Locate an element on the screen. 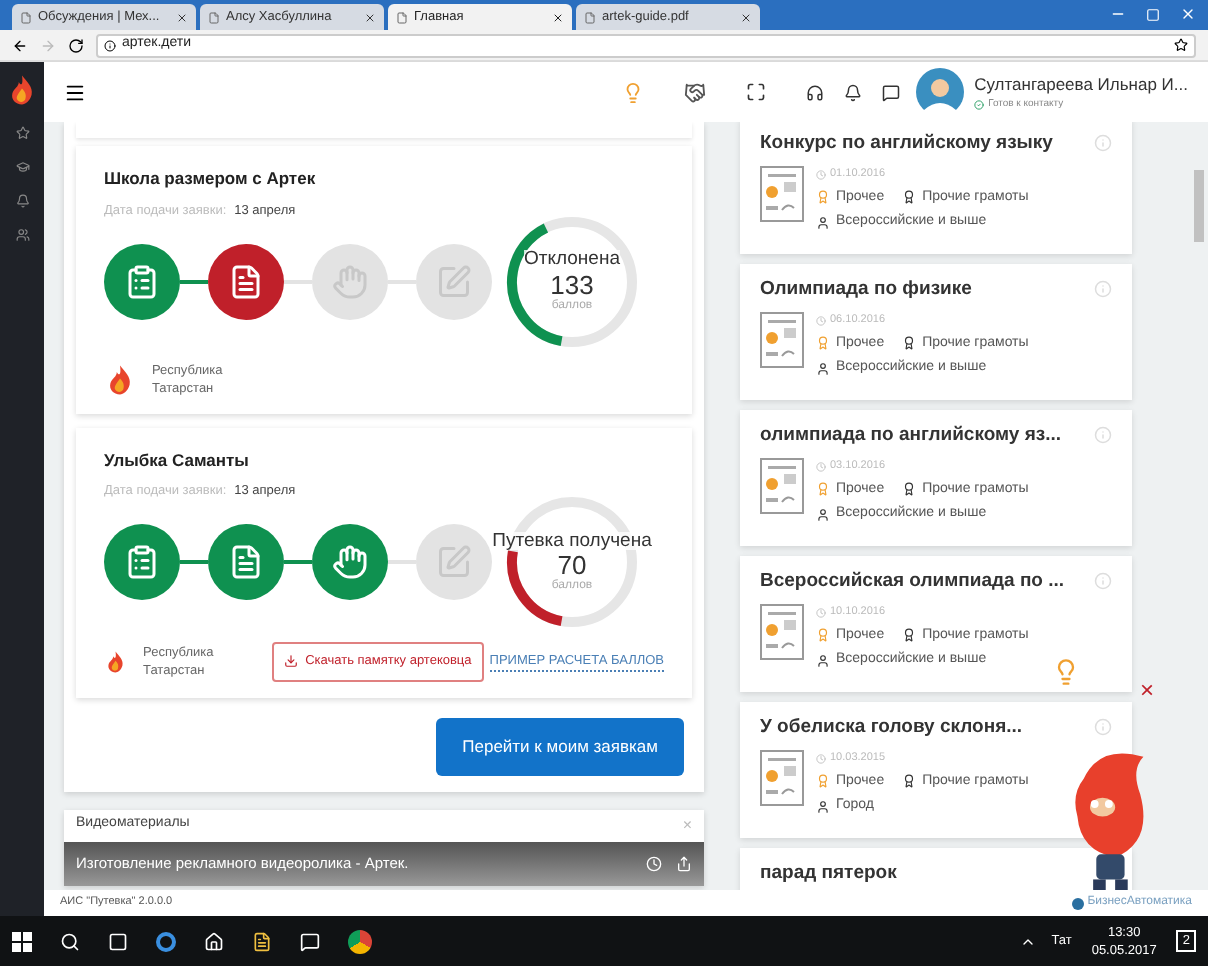  status-label: Путевка получена is located at coordinates (572, 541).